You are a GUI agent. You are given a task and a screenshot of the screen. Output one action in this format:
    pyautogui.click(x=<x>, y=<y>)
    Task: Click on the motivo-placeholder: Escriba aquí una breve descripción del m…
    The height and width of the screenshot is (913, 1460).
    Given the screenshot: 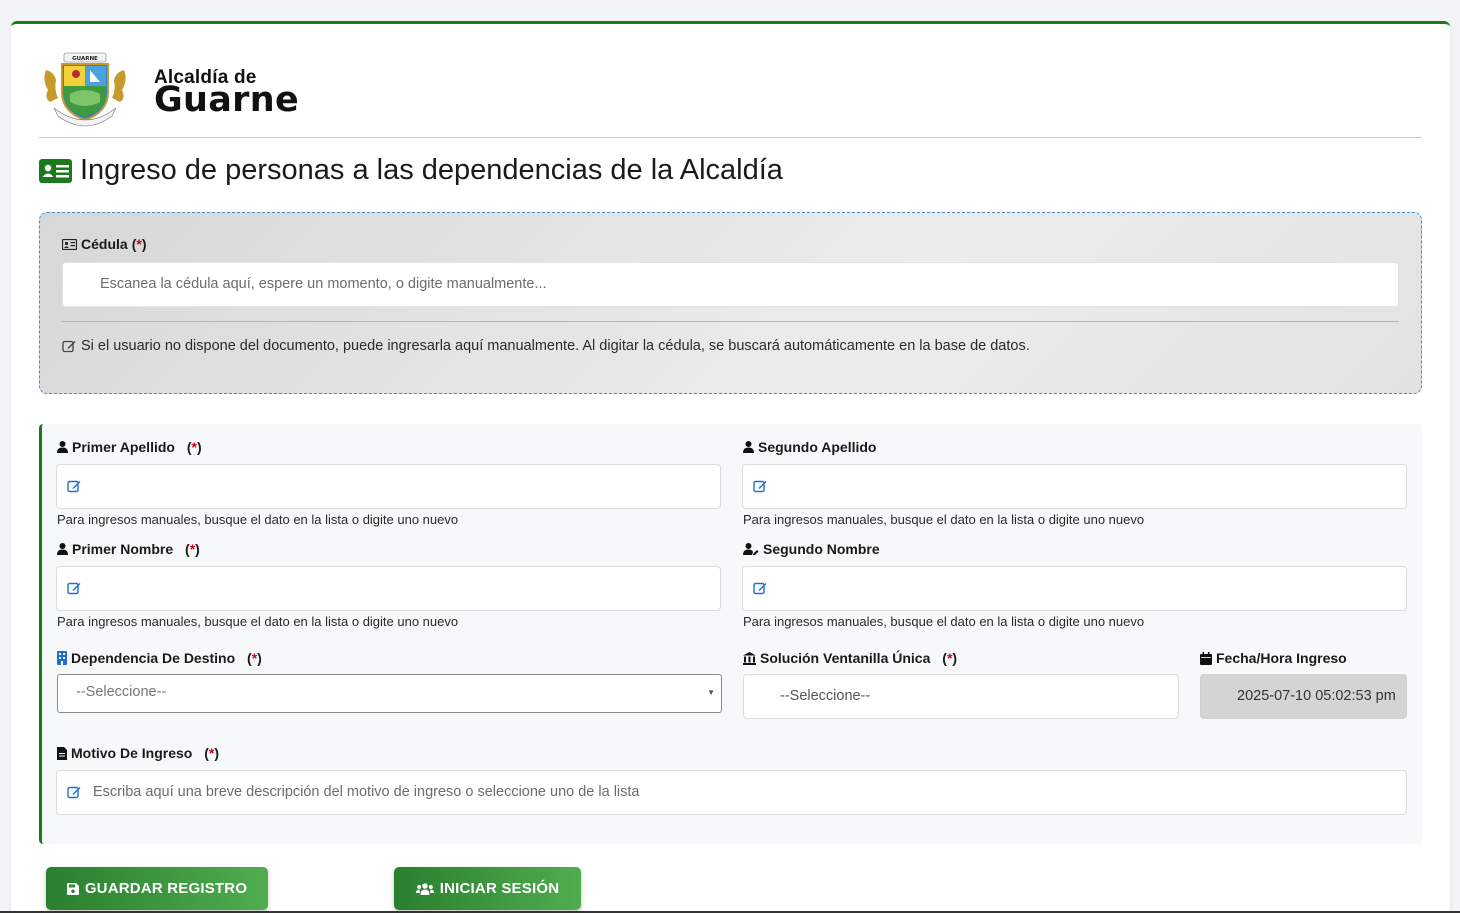 What is the action you would take?
    pyautogui.click(x=366, y=792)
    